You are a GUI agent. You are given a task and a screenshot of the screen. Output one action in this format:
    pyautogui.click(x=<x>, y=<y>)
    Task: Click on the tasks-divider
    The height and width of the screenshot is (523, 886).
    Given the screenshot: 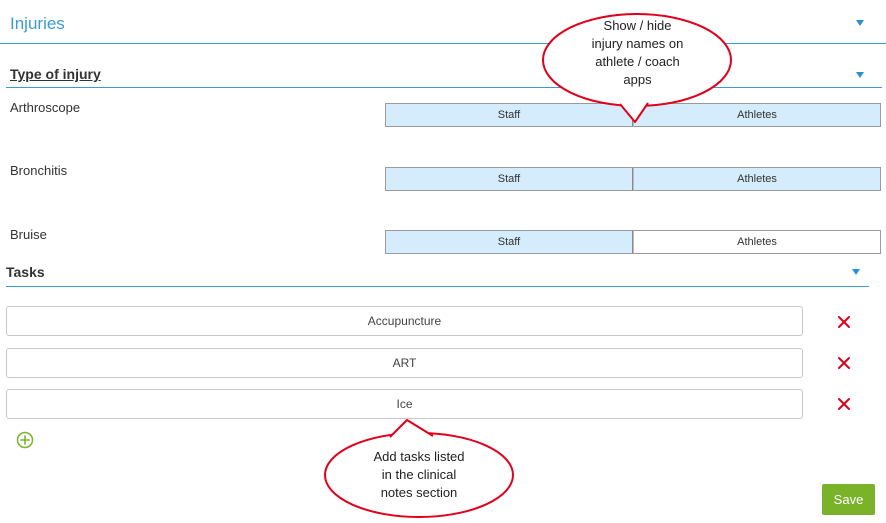 What is the action you would take?
    pyautogui.click(x=437, y=286)
    